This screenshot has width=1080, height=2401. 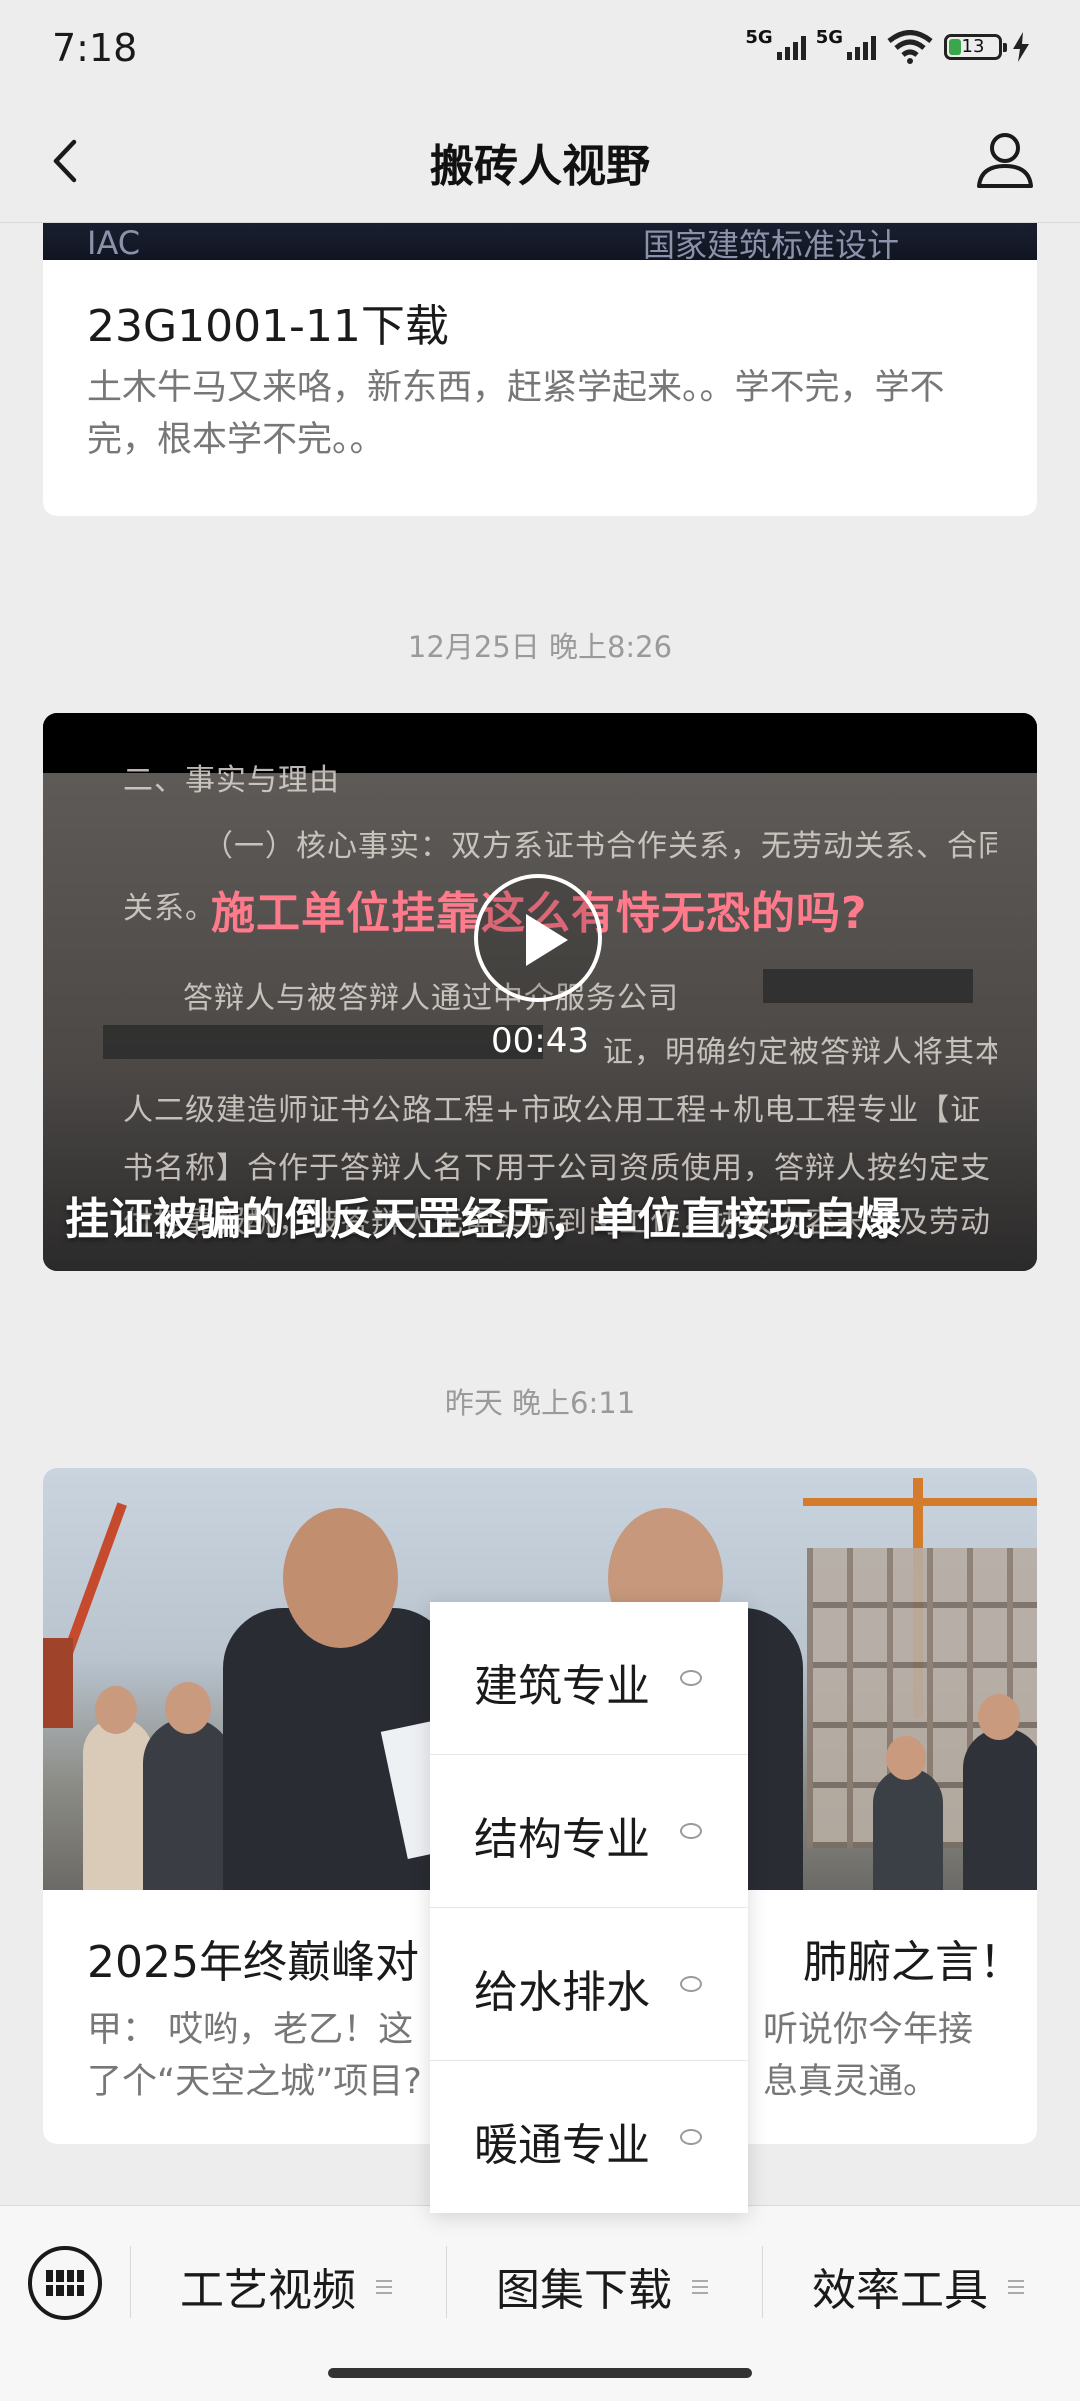 What do you see at coordinates (829, 37) in the screenshot?
I see `network-type-label-2: 5G` at bounding box center [829, 37].